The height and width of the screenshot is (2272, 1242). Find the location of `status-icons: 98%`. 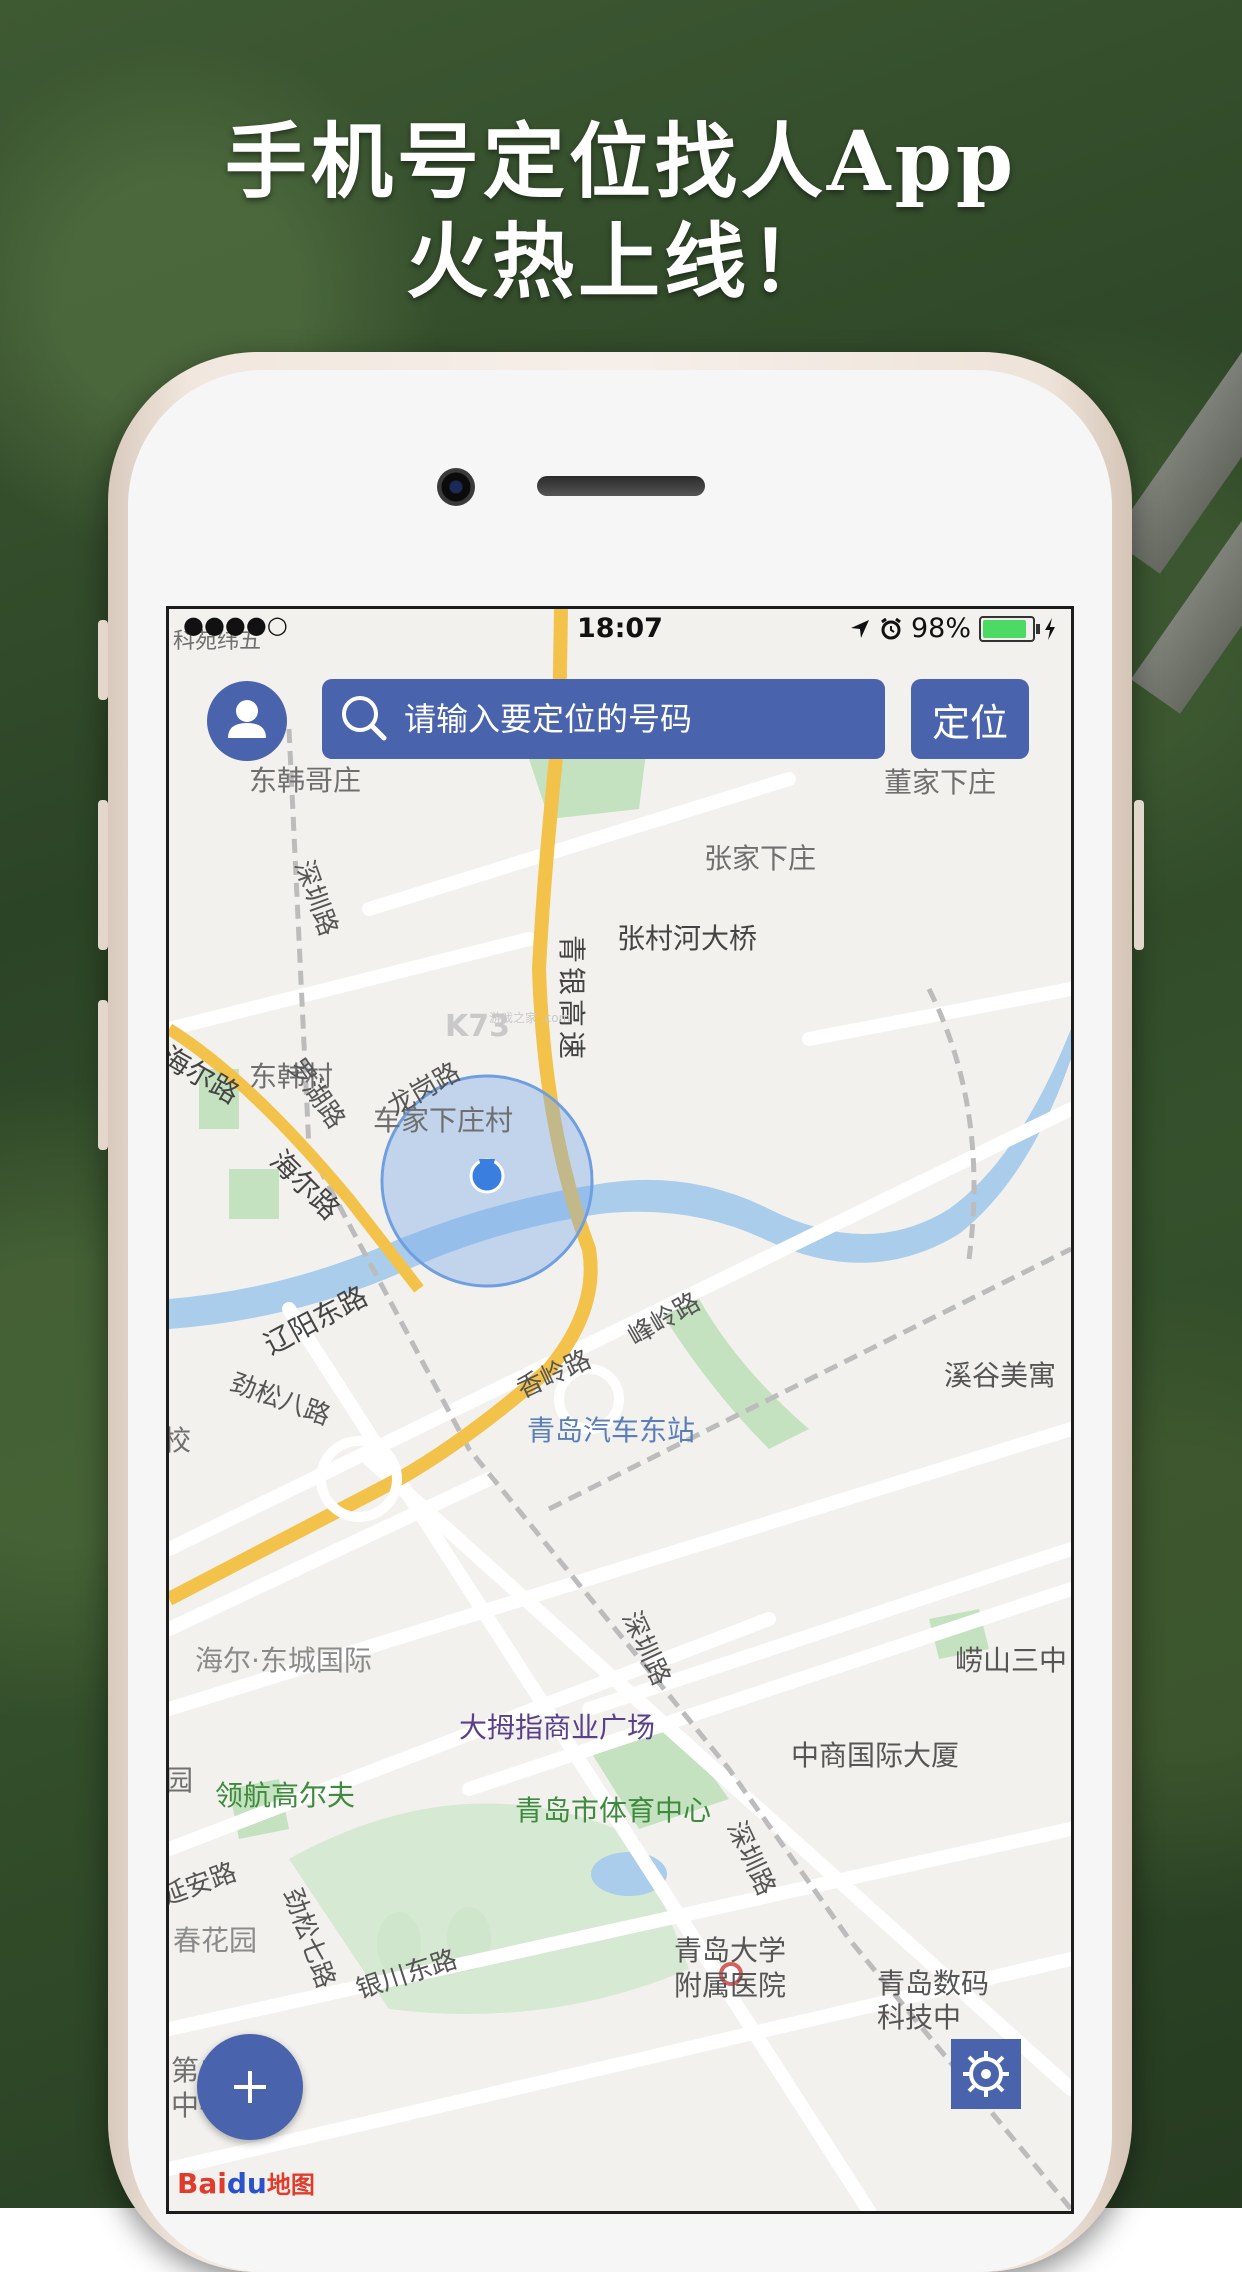

status-icons: 98% is located at coordinates (953, 628).